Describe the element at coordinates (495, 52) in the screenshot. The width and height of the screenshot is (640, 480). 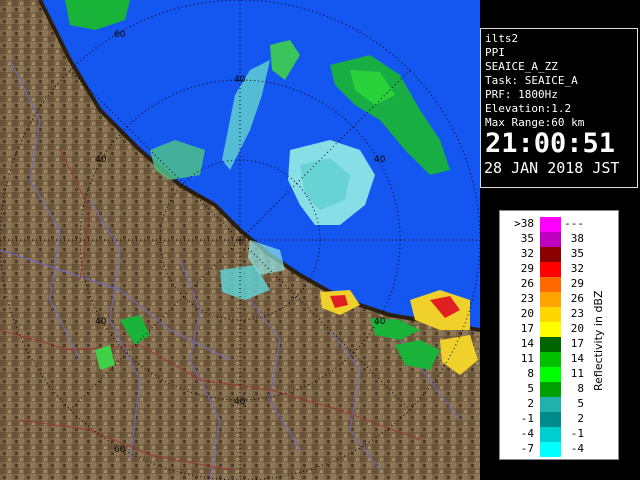
I see `scan-type: PPI` at that location.